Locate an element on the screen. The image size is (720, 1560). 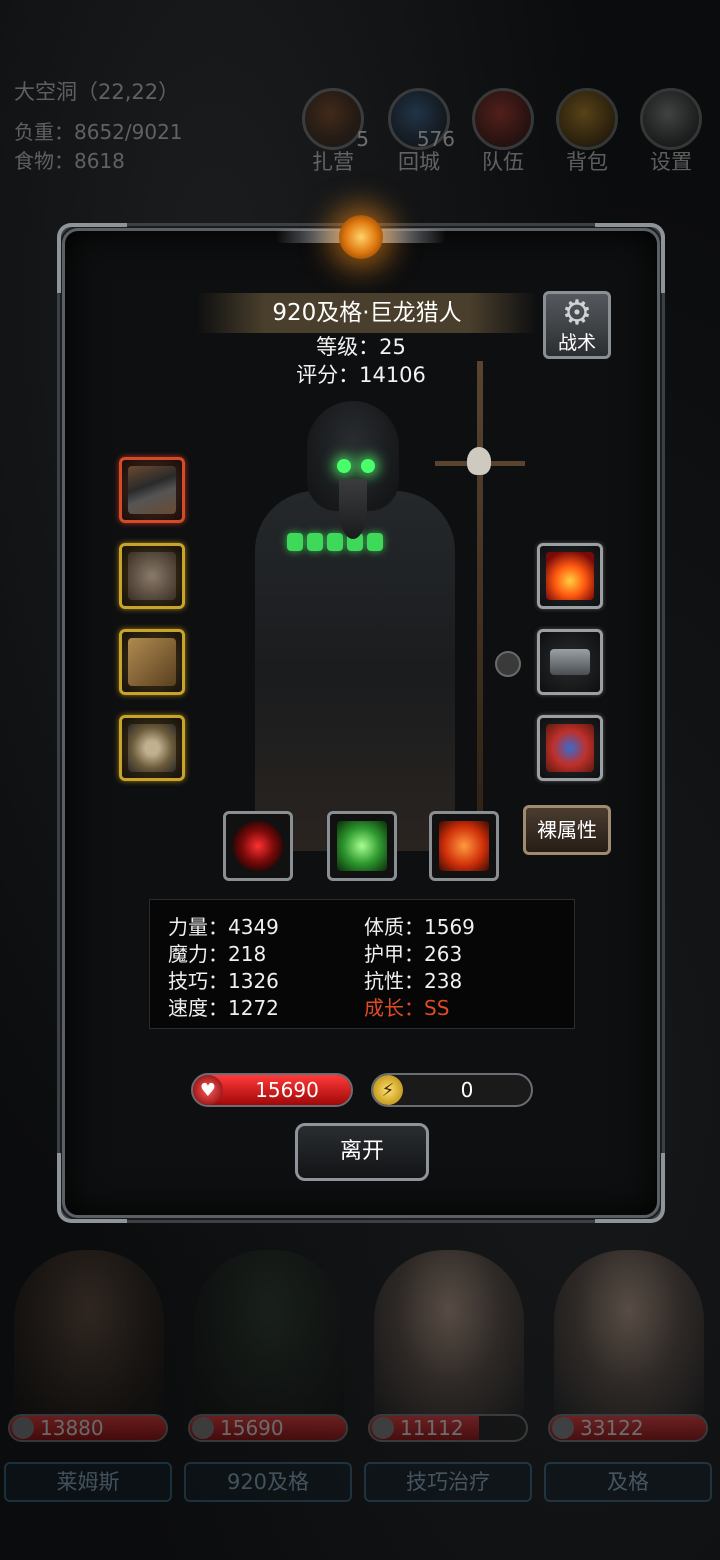
hp-bar: ♥ 15690 is located at coordinates (272, 1090).